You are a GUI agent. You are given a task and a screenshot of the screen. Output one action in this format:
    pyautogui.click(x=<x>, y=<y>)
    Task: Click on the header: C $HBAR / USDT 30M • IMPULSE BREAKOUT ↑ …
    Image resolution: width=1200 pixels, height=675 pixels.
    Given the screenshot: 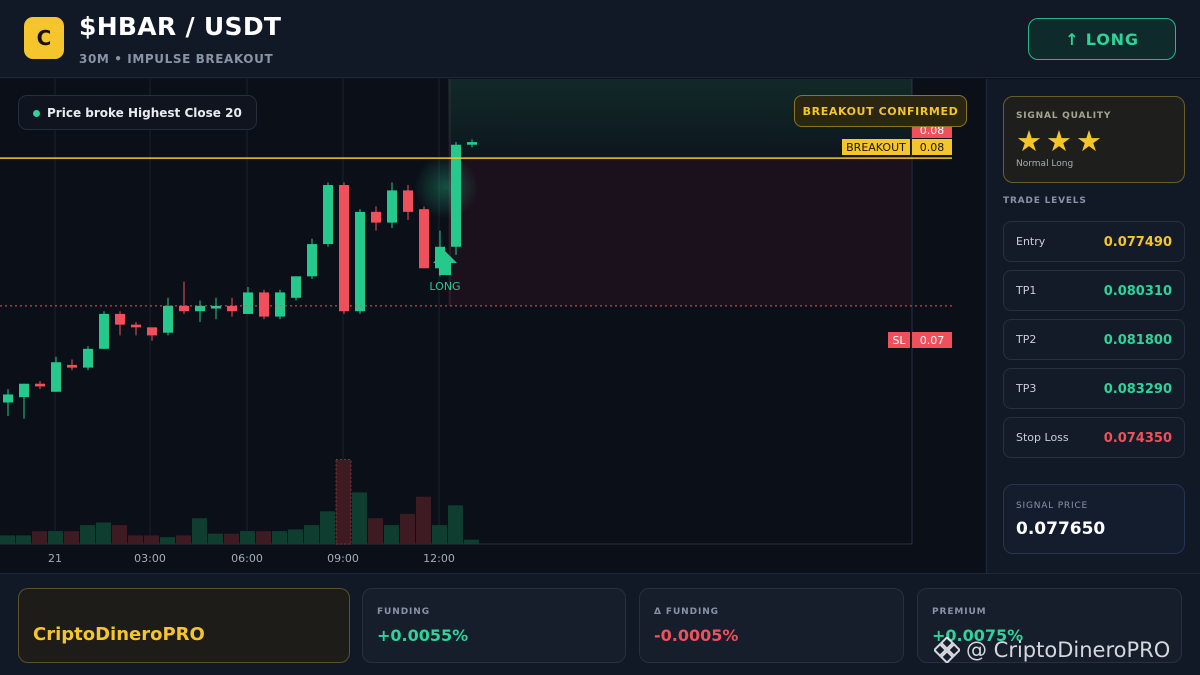 What is the action you would take?
    pyautogui.click(x=600, y=39)
    